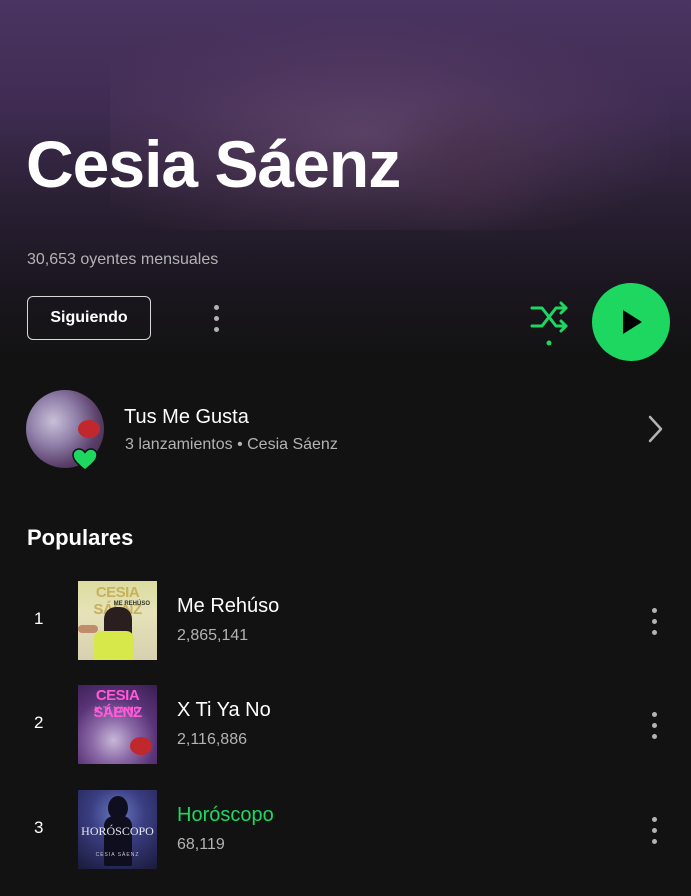 The width and height of the screenshot is (691, 896). I want to click on release-subtitle: 3 lanzamientos • Cesia Sáenz, so click(231, 444).